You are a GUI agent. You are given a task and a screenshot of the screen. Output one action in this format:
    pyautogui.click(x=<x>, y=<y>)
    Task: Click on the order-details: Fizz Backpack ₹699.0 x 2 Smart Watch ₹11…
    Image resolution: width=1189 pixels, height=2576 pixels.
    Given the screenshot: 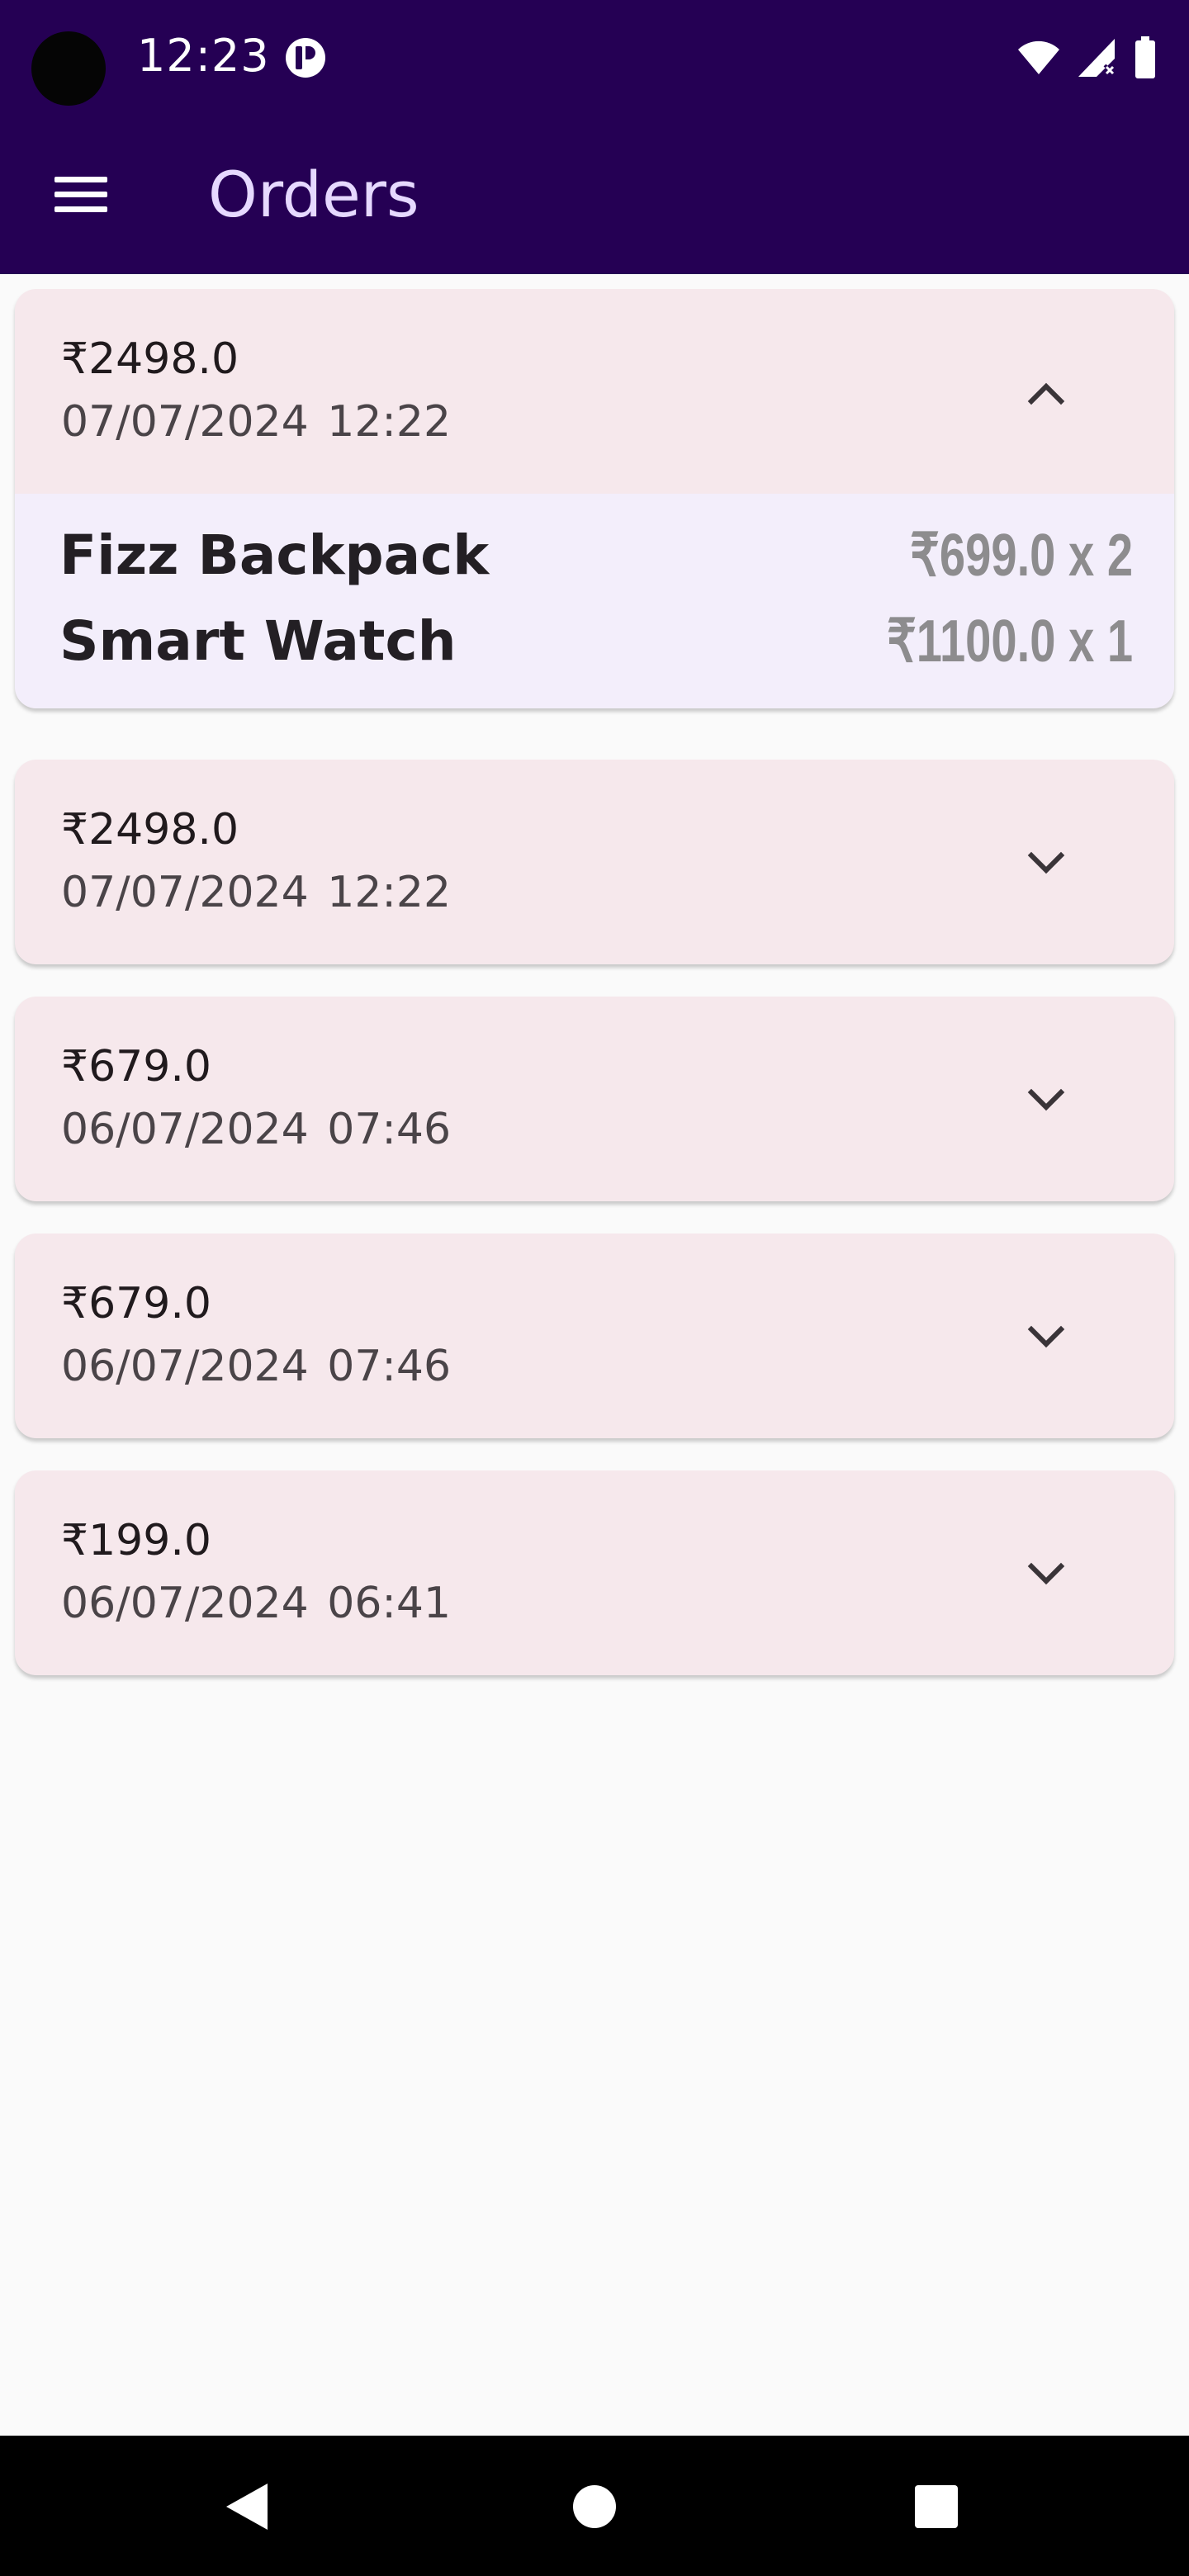 What is the action you would take?
    pyautogui.click(x=594, y=601)
    